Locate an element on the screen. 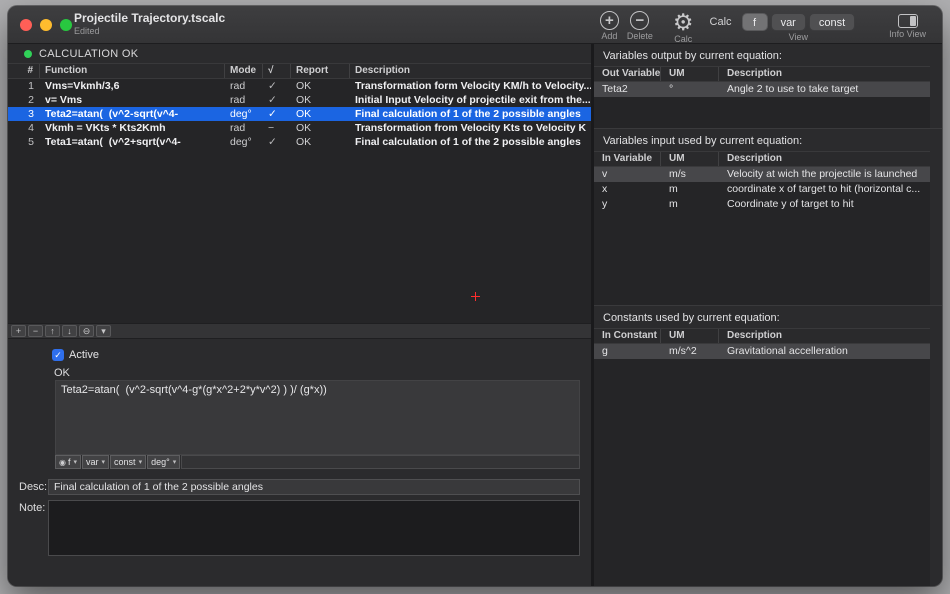 This screenshot has width=950, height=594. delete-button-label: Delete is located at coordinates (639, 36).